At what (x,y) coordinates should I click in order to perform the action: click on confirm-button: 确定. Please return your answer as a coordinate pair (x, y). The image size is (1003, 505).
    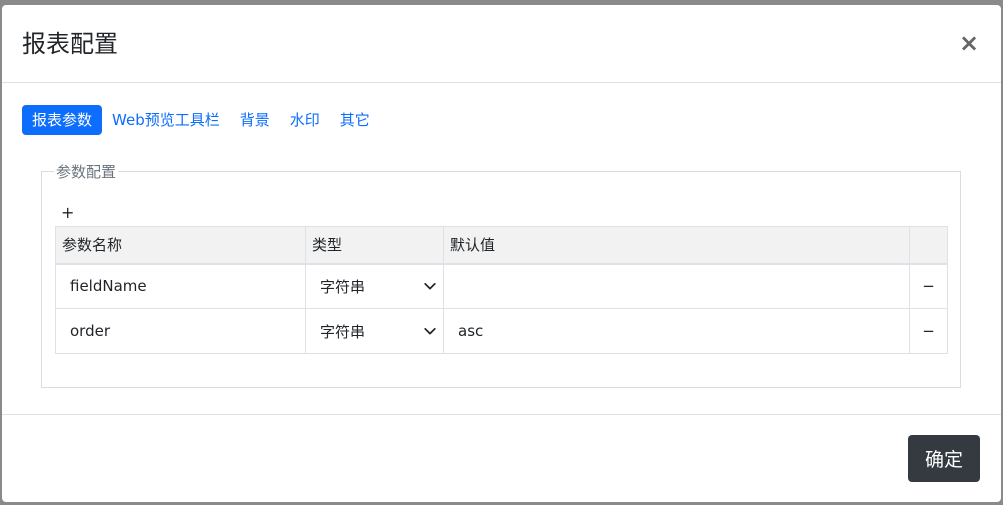
    Looking at the image, I should click on (944, 458).